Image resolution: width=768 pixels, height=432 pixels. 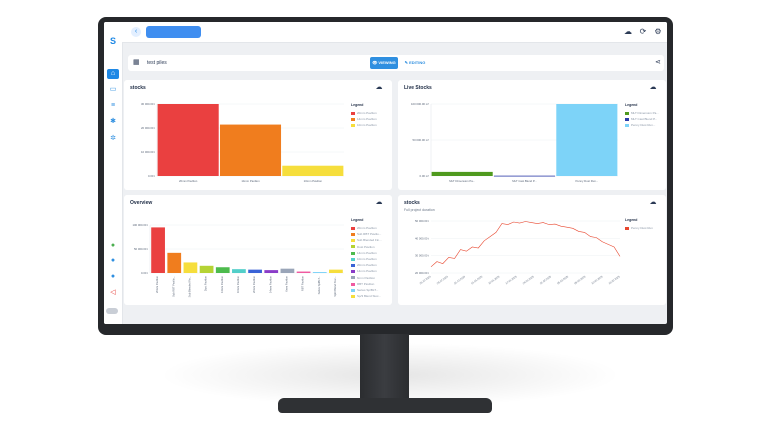 What do you see at coordinates (206, 283) in the screenshot?
I see `x-tick-label: Dust Pavilion` at bounding box center [206, 283].